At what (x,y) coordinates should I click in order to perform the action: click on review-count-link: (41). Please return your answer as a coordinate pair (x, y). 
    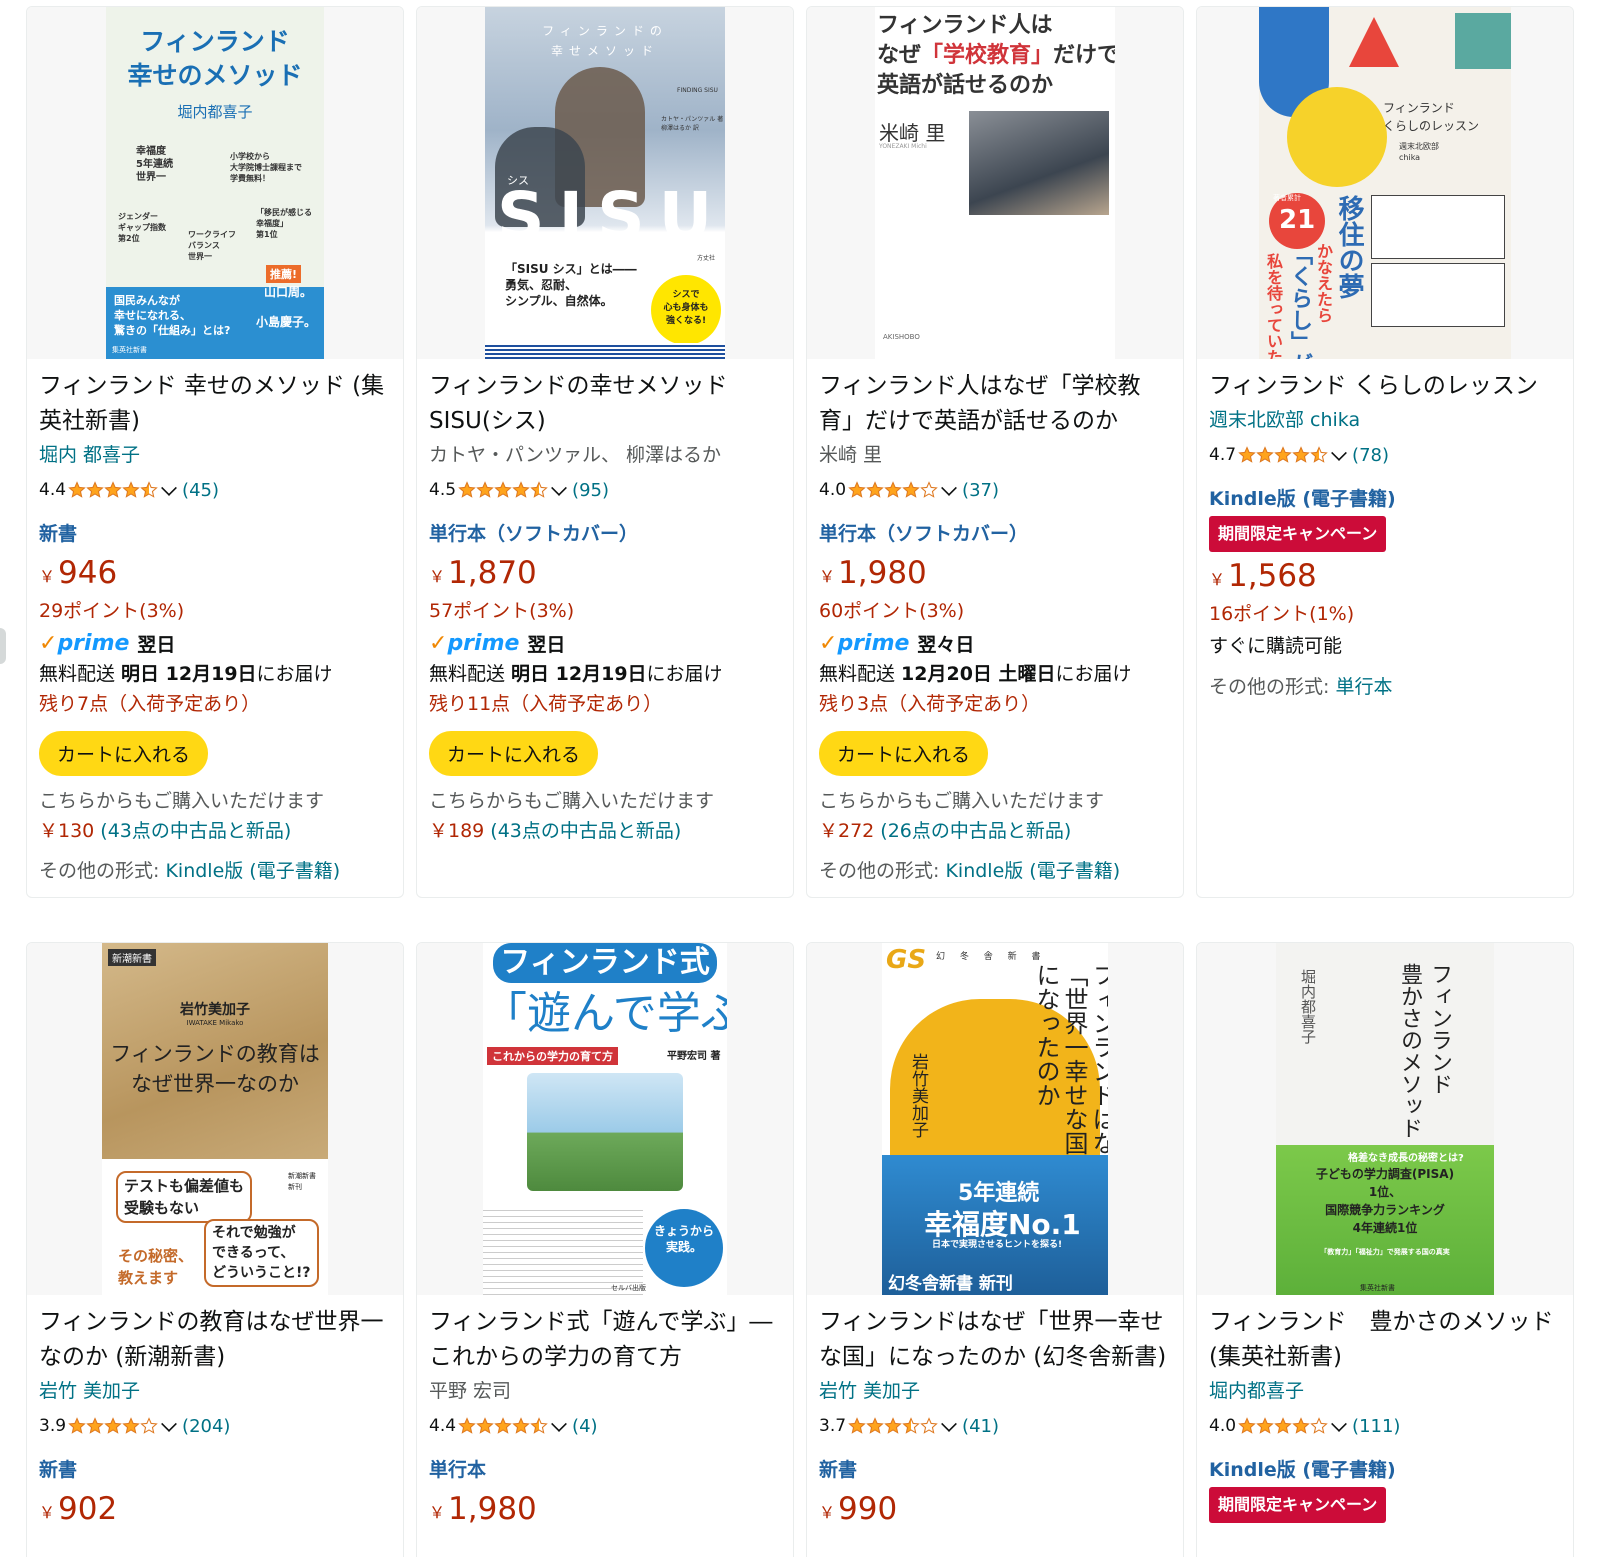
    Looking at the image, I should click on (980, 1426).